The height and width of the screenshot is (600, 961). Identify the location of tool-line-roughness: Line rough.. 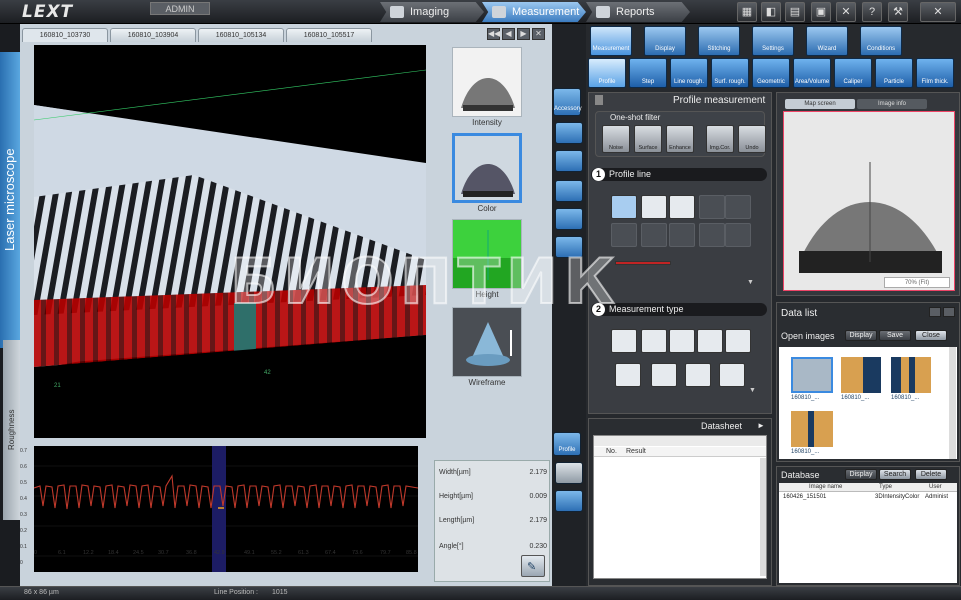
(689, 73).